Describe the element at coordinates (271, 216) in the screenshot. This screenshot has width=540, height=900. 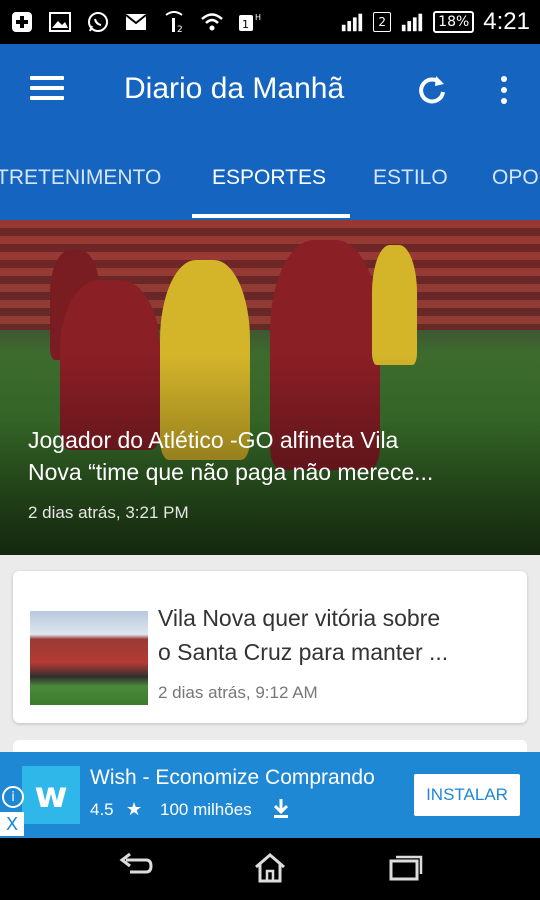
I see `tab-indicator` at that location.